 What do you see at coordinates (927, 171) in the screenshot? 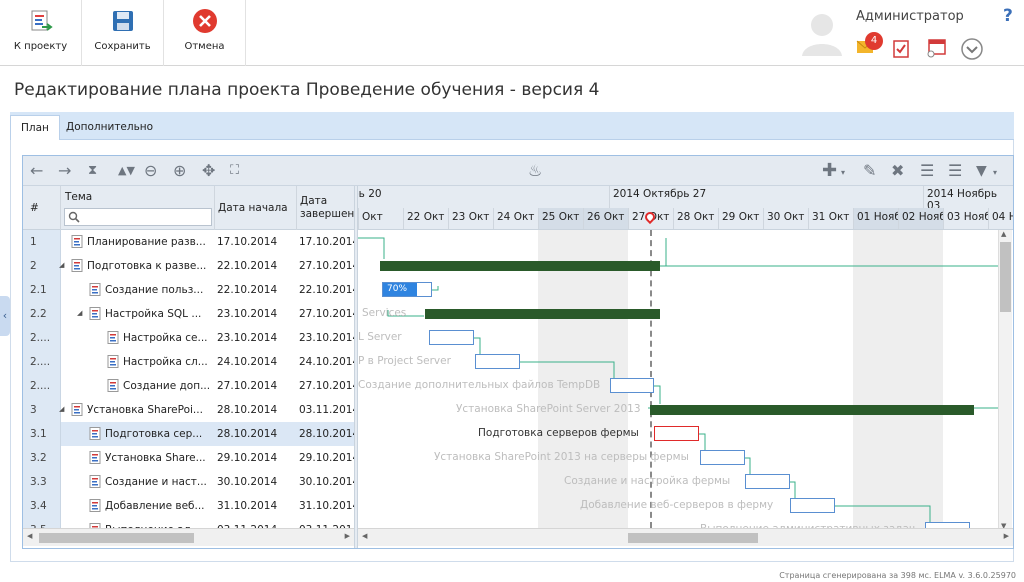
I see `outdent-icon: ☰` at bounding box center [927, 171].